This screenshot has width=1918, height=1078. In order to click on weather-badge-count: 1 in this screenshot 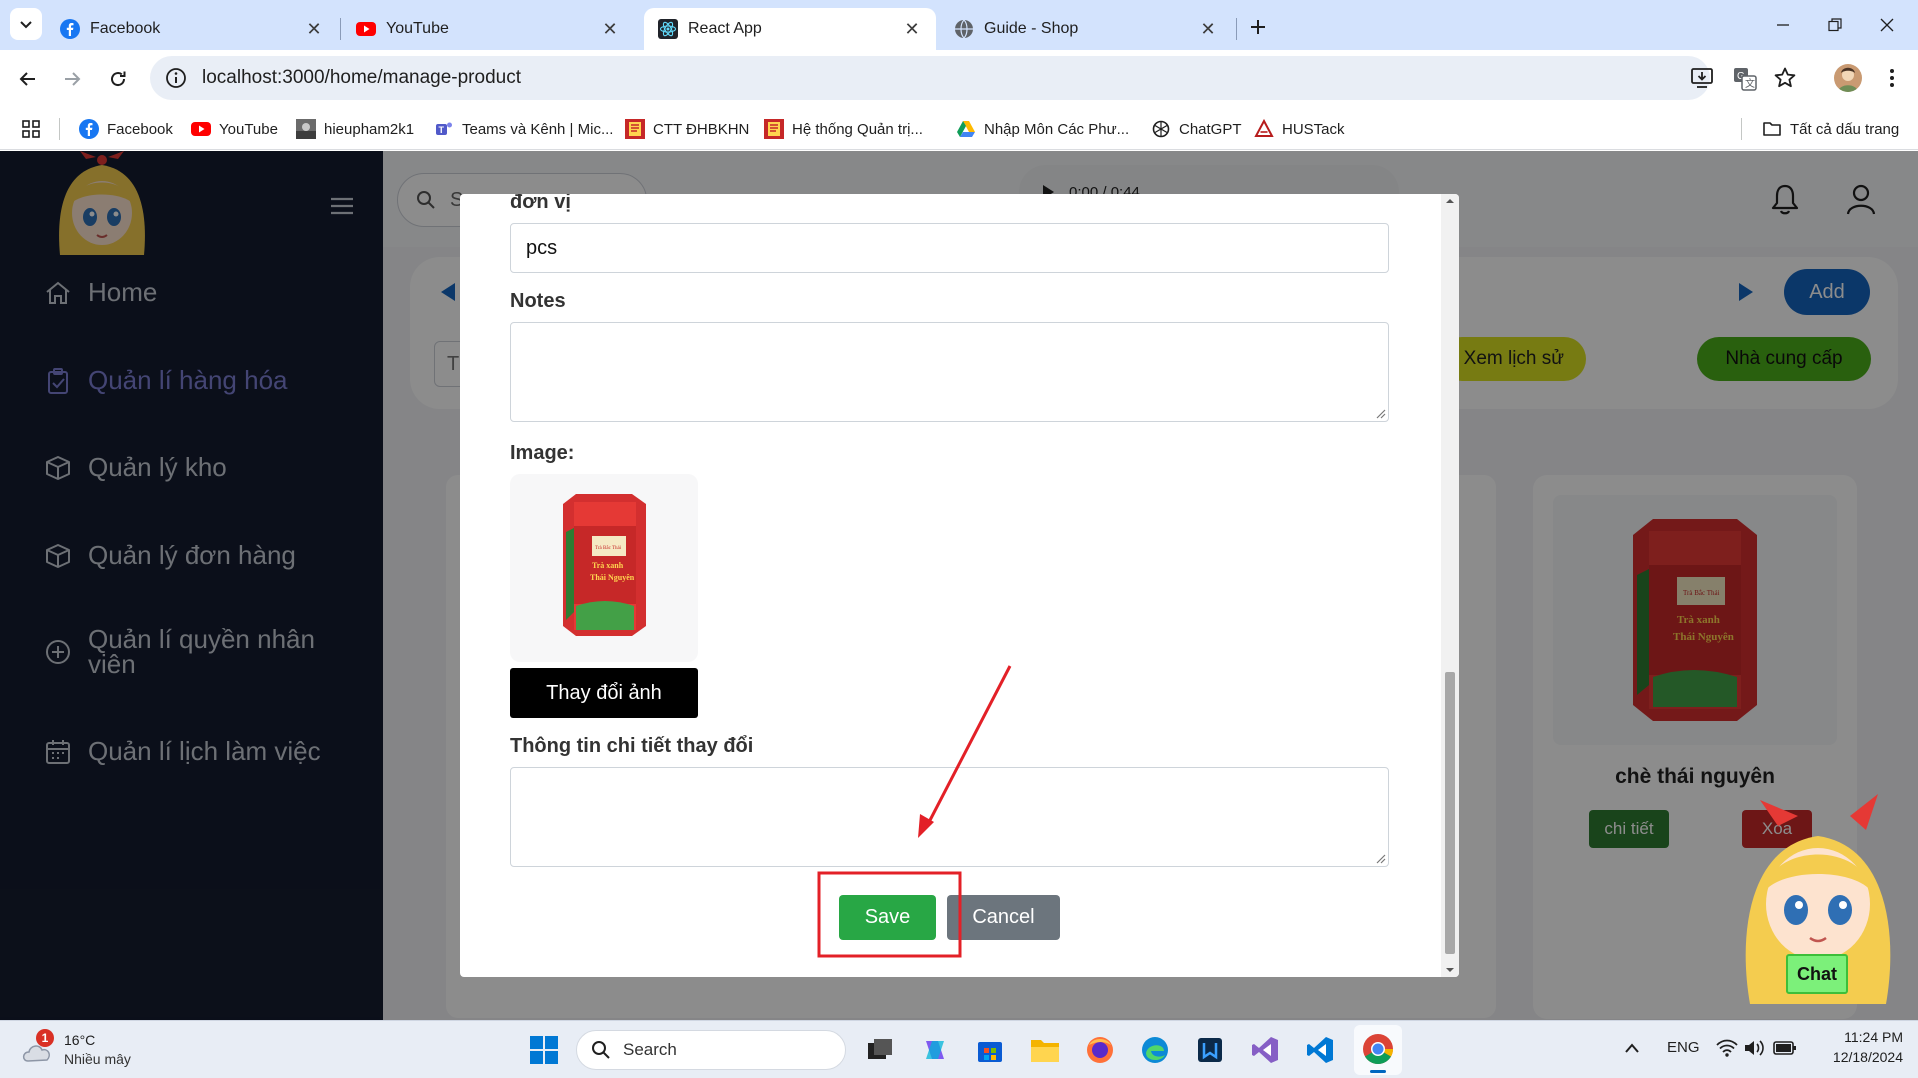, I will do `click(45, 1038)`.